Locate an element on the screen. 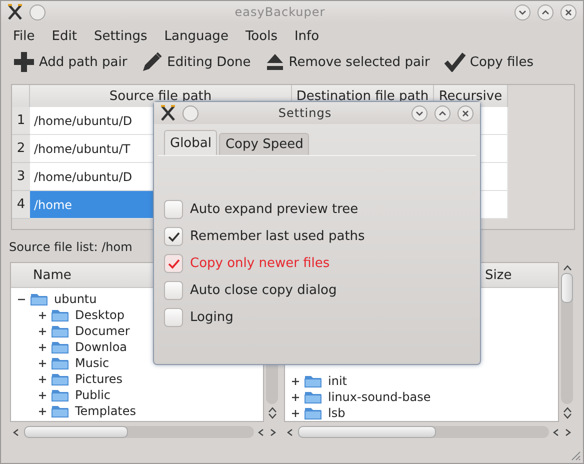 The height and width of the screenshot is (464, 584). option-label: Auto close copy dialog is located at coordinates (263, 290).